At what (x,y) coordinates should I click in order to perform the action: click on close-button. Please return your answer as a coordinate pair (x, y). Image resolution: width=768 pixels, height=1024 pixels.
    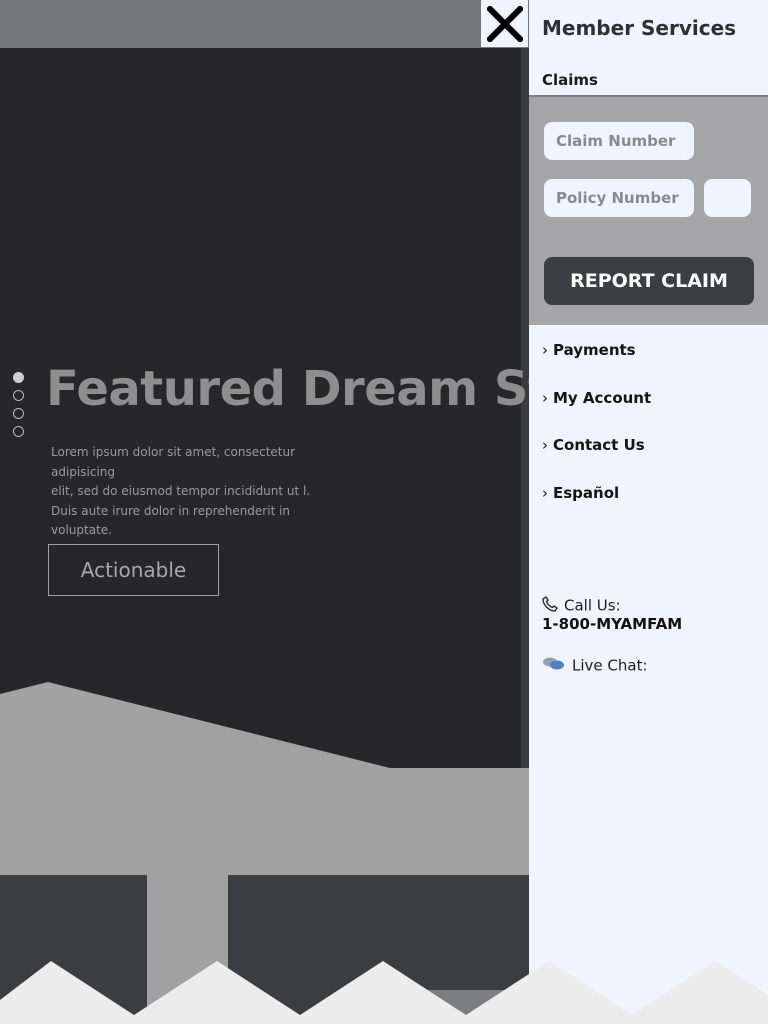
    Looking at the image, I should click on (504, 23).